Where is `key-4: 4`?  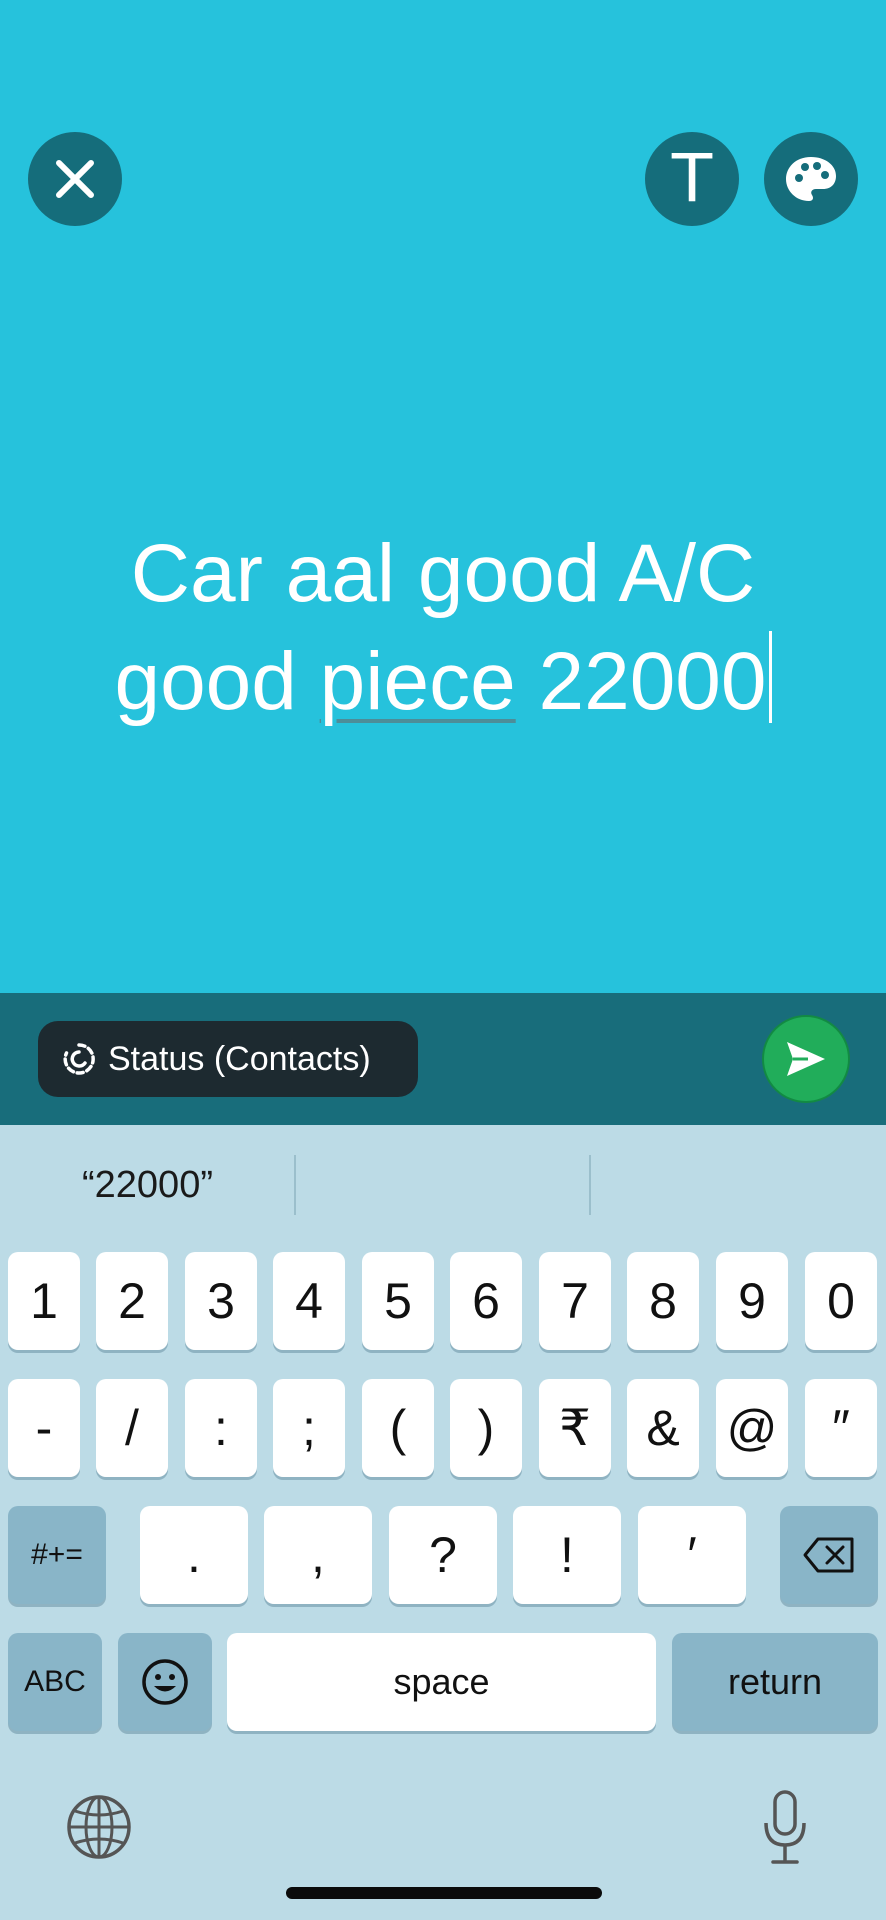
key-4: 4 is located at coordinates (309, 1301).